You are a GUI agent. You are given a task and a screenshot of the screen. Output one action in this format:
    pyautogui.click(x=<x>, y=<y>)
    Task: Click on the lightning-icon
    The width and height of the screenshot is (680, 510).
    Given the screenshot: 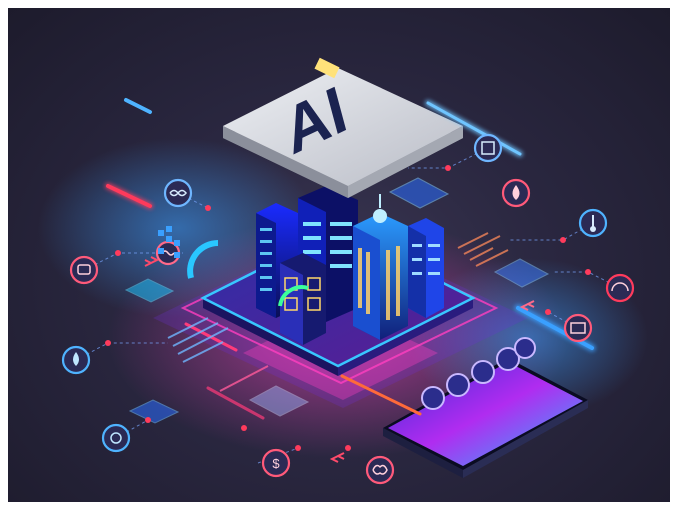 What is the action you would take?
    pyautogui.click(x=458, y=385)
    